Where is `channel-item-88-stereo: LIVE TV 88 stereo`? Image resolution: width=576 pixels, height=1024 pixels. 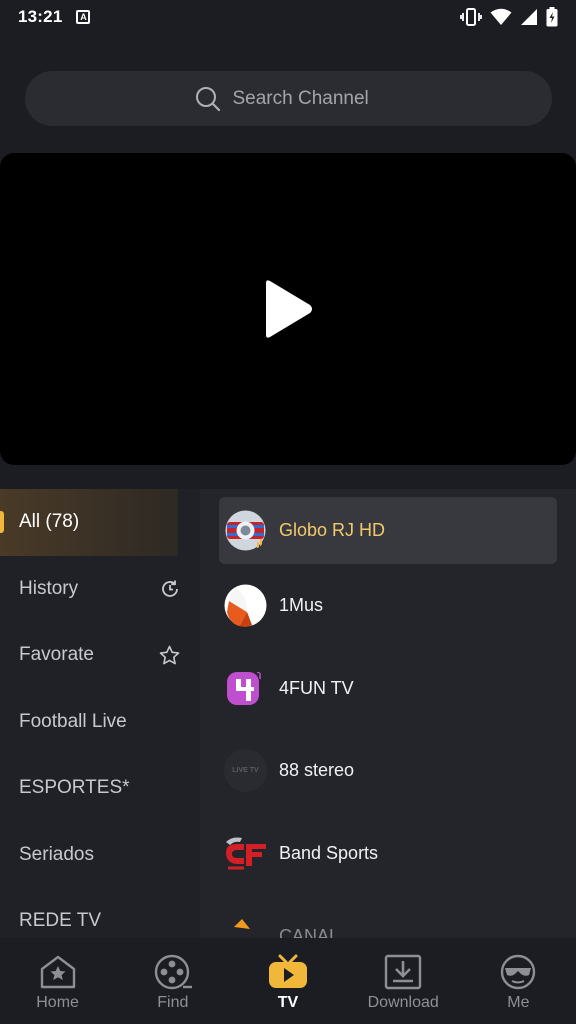
channel-item-88-stereo: LIVE TV 88 stereo is located at coordinates (388, 770).